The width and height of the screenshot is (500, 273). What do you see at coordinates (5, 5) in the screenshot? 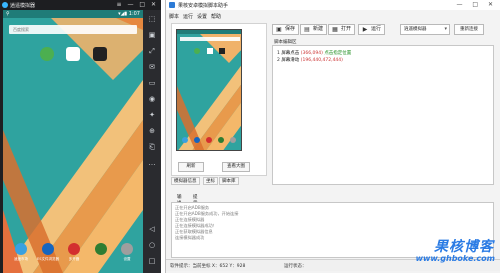
I see `emulator-logo-icon` at bounding box center [5, 5].